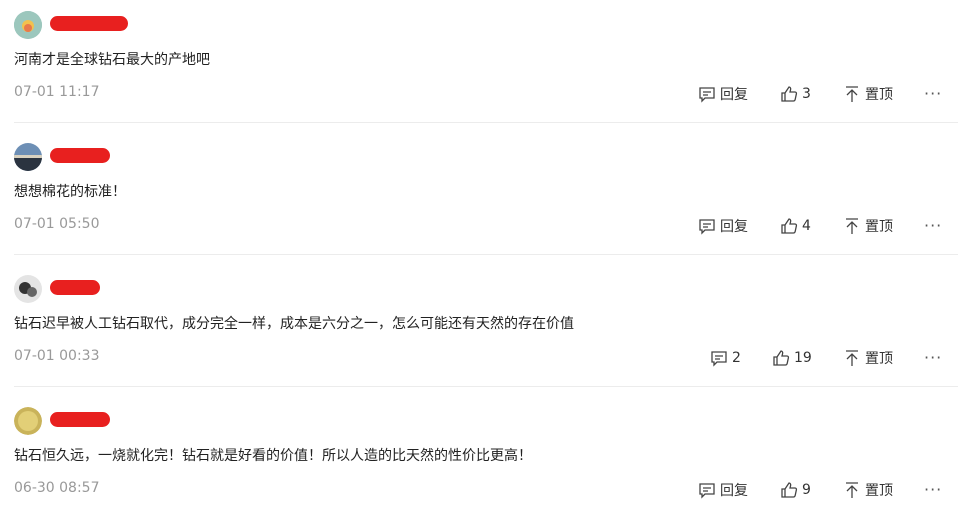  Describe the element at coordinates (294, 324) in the screenshot. I see `comment-text: 钻石迟早被人工钻石取代，成分完全一样，成本是六分之一，怎么可能还有天然的存在价值` at that location.